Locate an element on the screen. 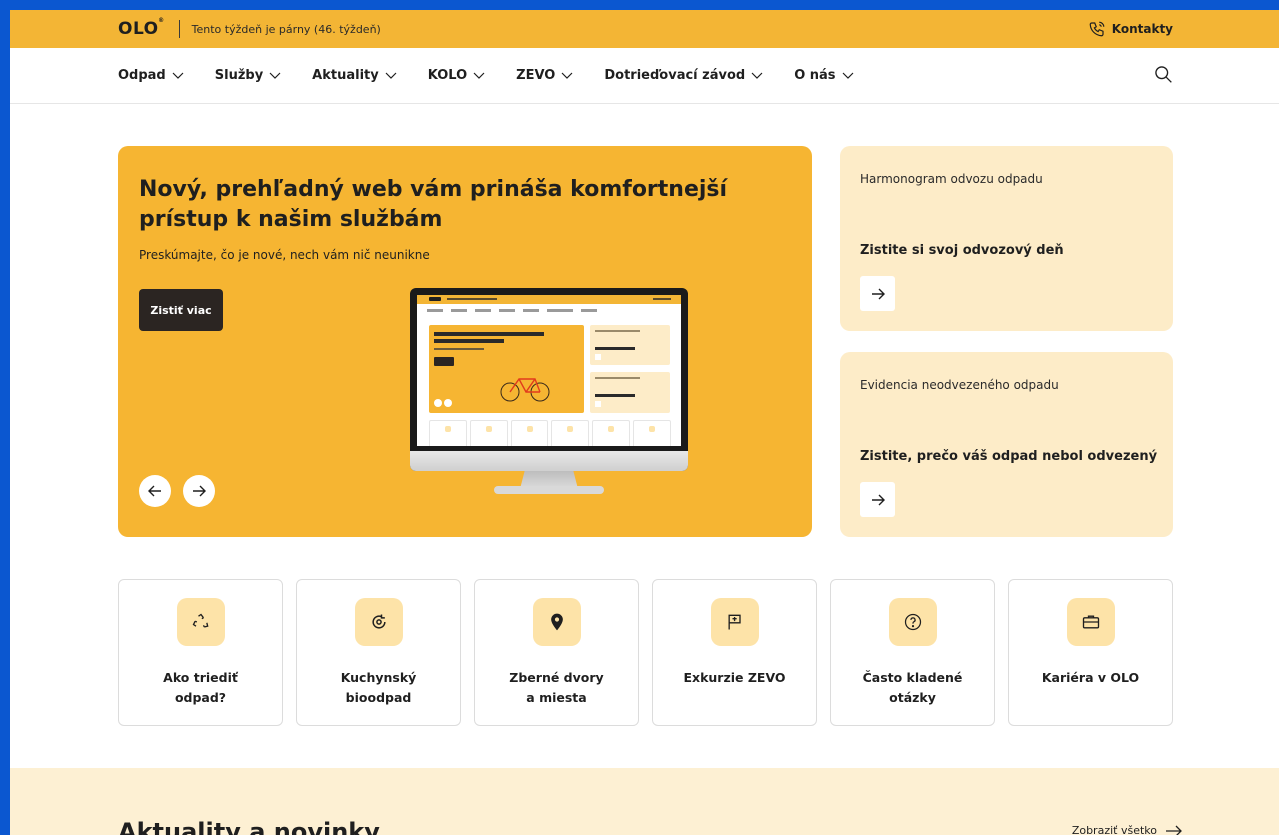 The width and height of the screenshot is (1279, 835). carousel-prev-button is located at coordinates (155, 491).